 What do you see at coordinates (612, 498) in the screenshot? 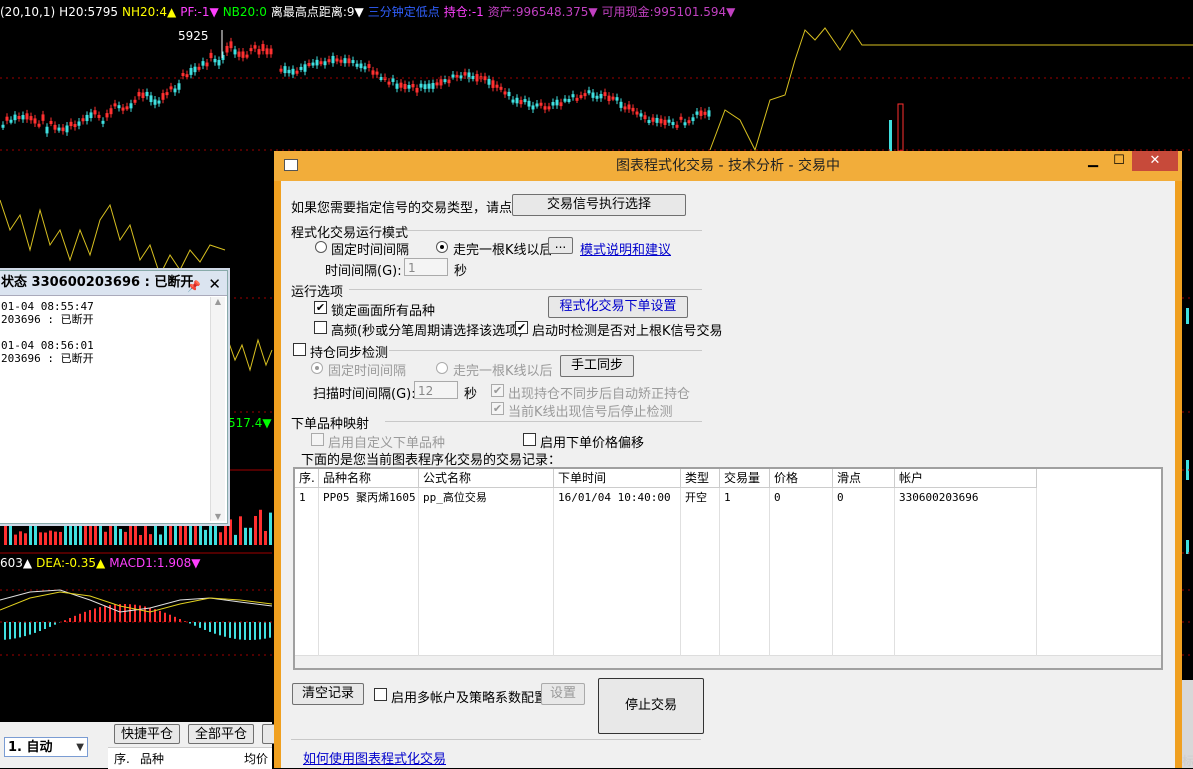
I see `table-cell: 16/01/04 10:40:00` at bounding box center [612, 498].